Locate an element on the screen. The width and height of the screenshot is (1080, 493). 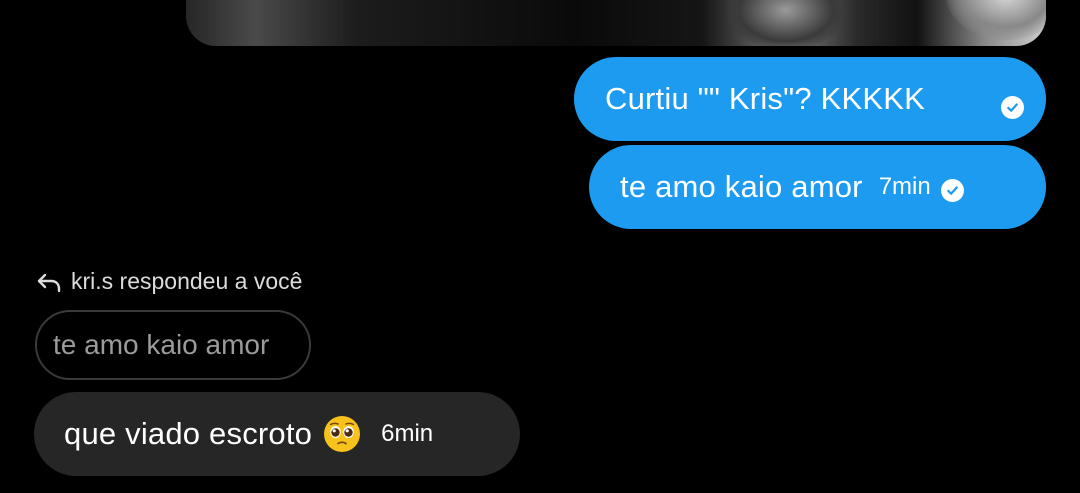
quoted-message: te amo kaio amor is located at coordinates (173, 345).